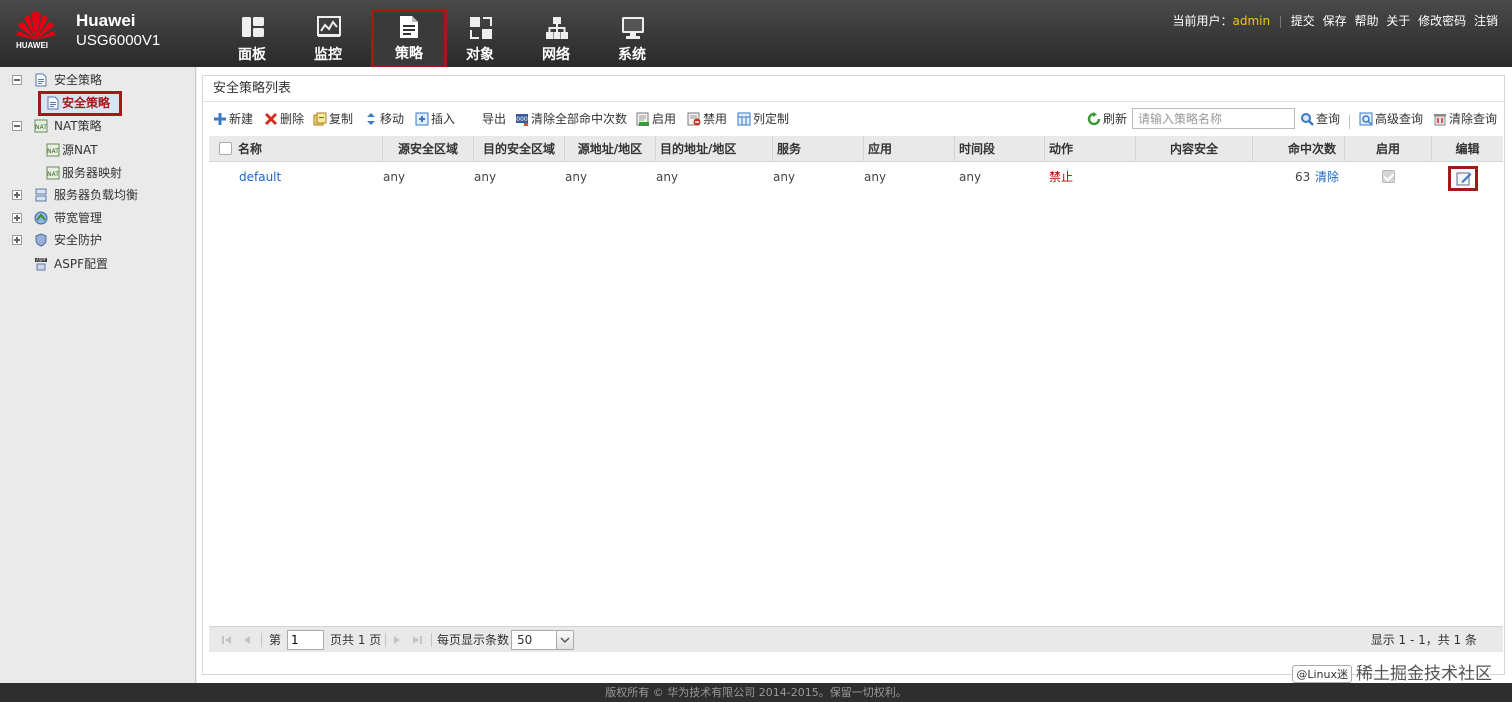 This screenshot has width=1512, height=702. Describe the element at coordinates (356, 640) in the screenshot. I see `page-total: 页共 1 页` at that location.